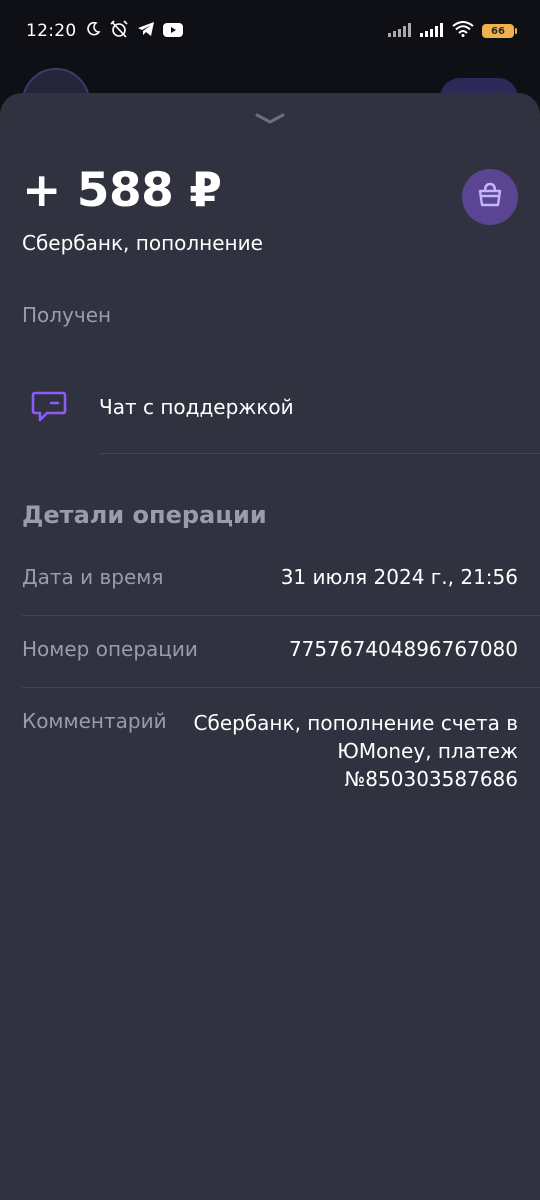 This screenshot has width=540, height=1200. I want to click on status-right: 66, so click(452, 31).